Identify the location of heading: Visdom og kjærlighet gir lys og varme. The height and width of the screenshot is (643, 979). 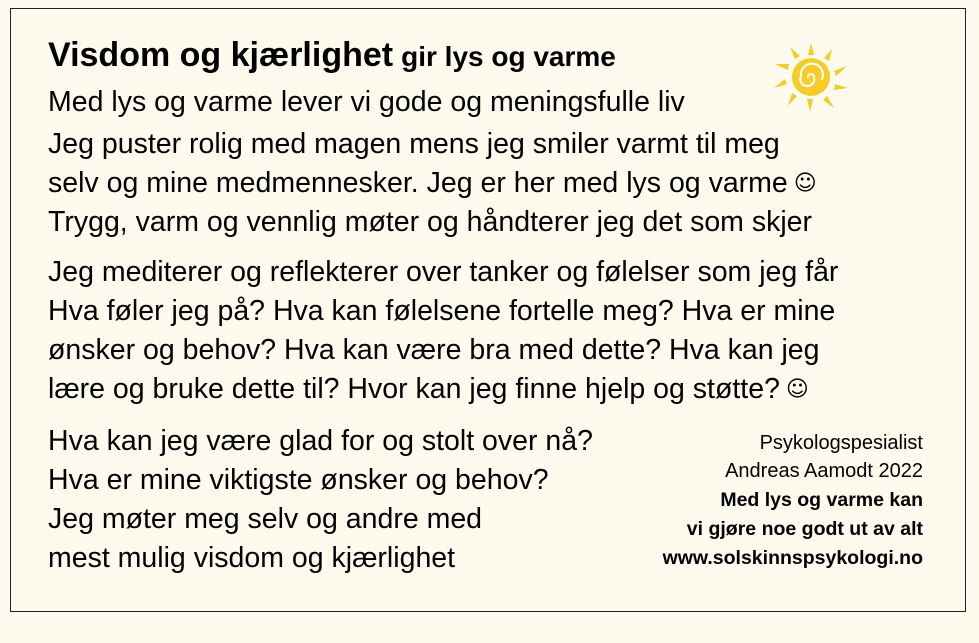
(332, 55).